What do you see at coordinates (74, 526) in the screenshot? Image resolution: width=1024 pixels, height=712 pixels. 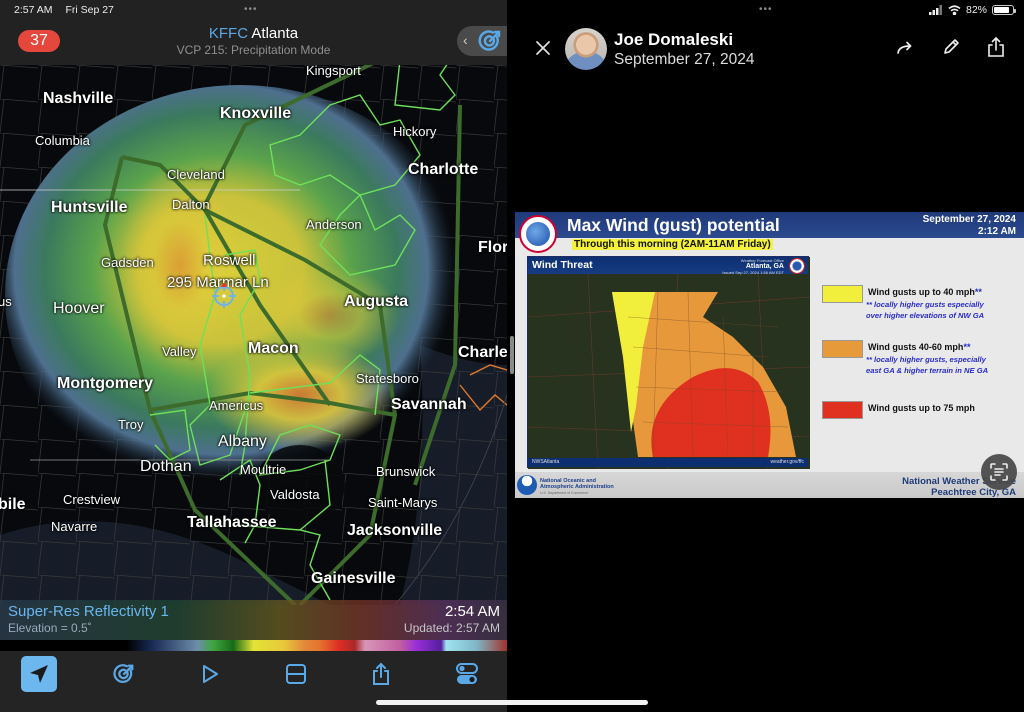 I see `map-label: Navarre` at bounding box center [74, 526].